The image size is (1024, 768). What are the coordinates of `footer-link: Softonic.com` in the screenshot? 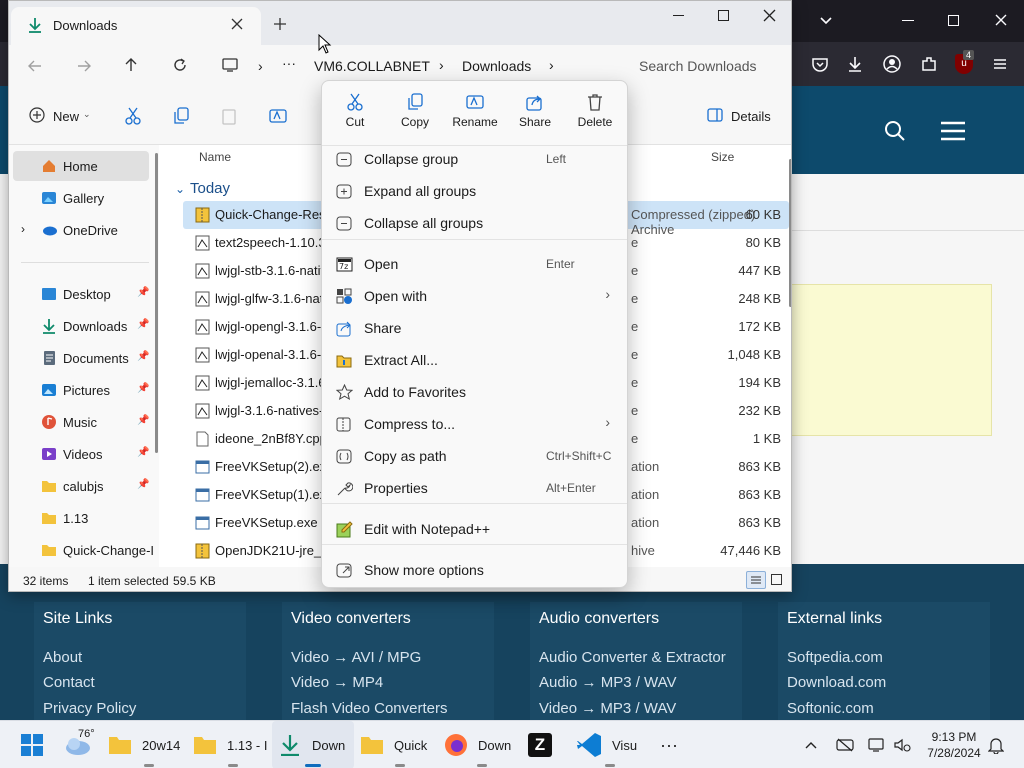 It's located at (830, 708).